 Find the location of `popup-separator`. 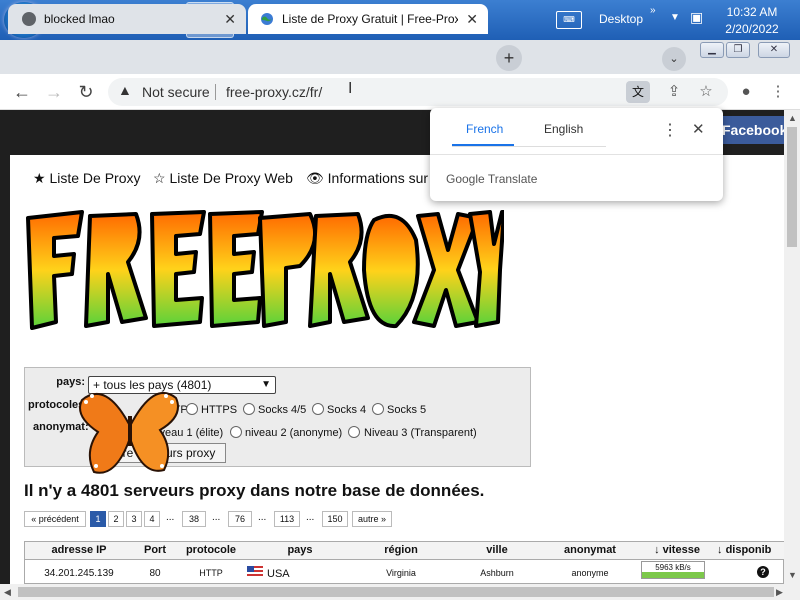

popup-separator is located at coordinates (576, 154).